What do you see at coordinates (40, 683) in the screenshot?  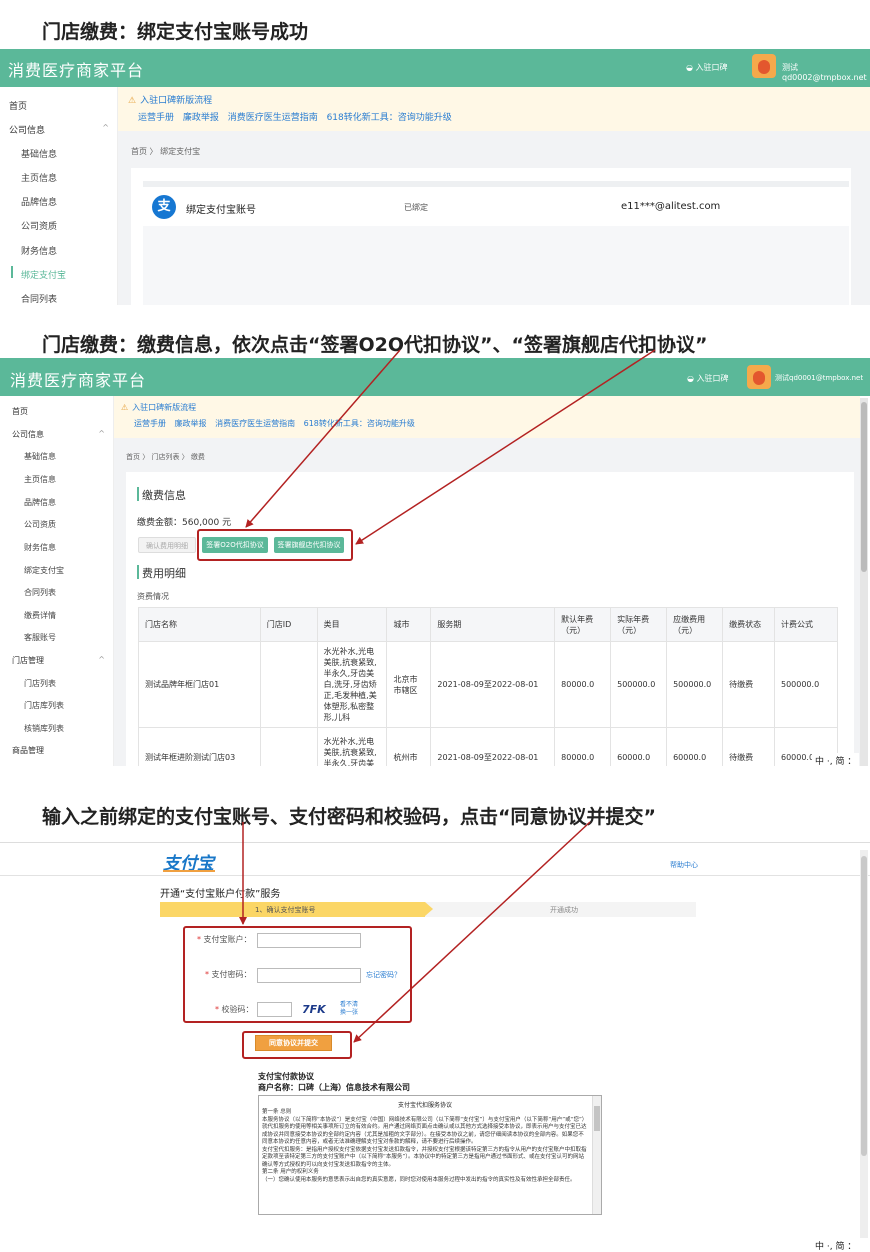 I see `sidebar-item-store-list: 门店列表` at bounding box center [40, 683].